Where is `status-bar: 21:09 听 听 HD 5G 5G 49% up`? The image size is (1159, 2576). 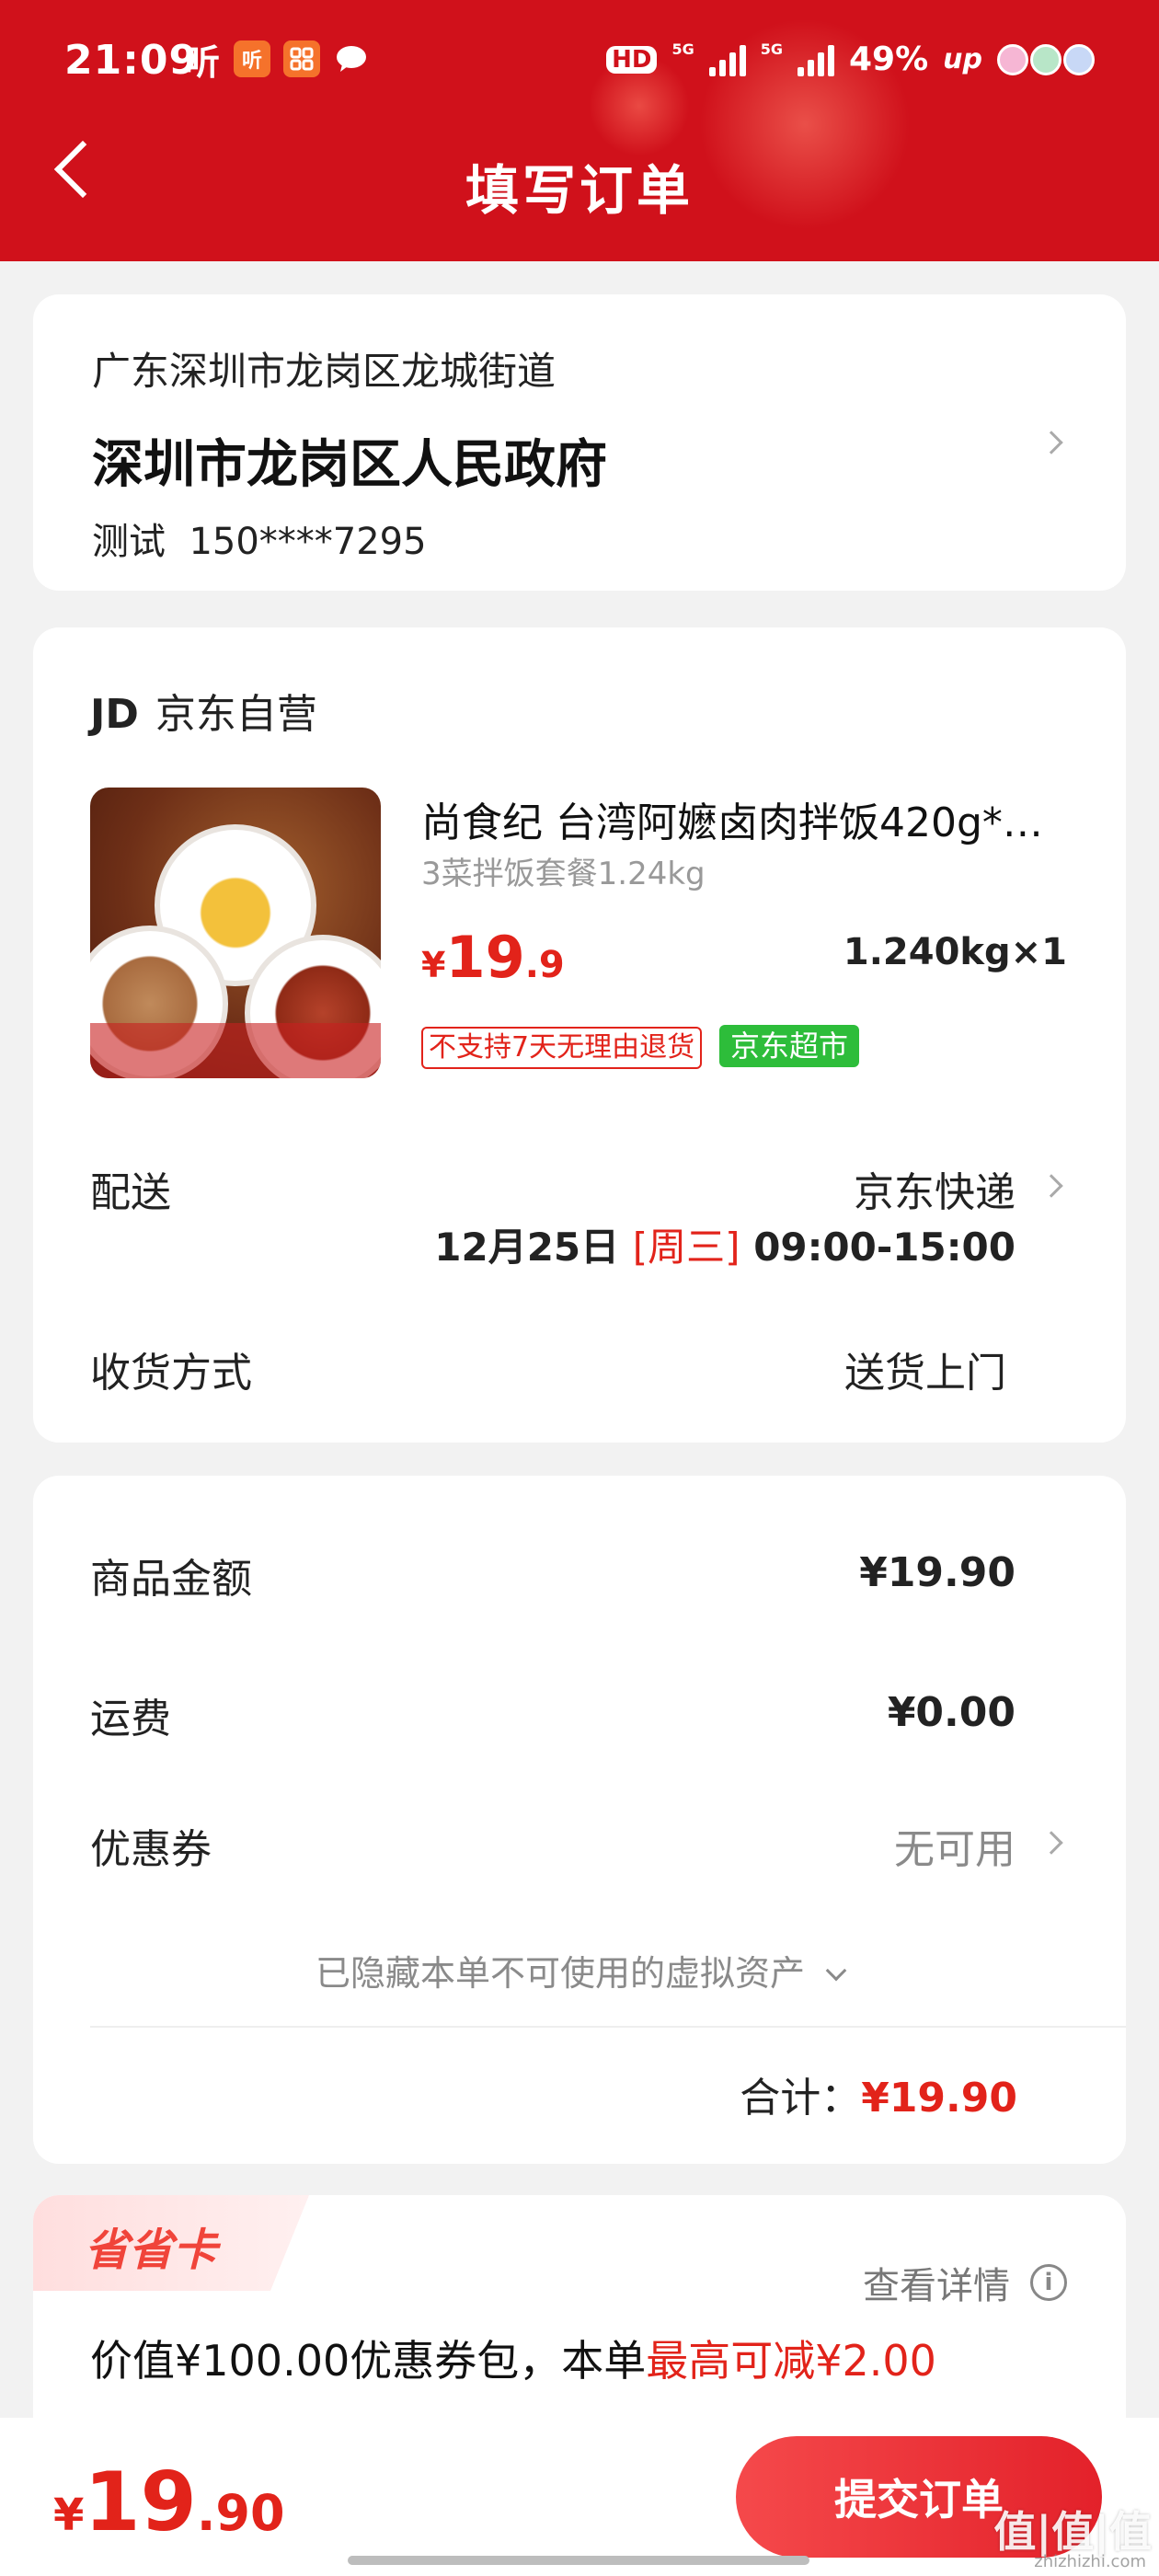
status-bar: 21:09 听 听 HD 5G 5G 49% up is located at coordinates (579, 64).